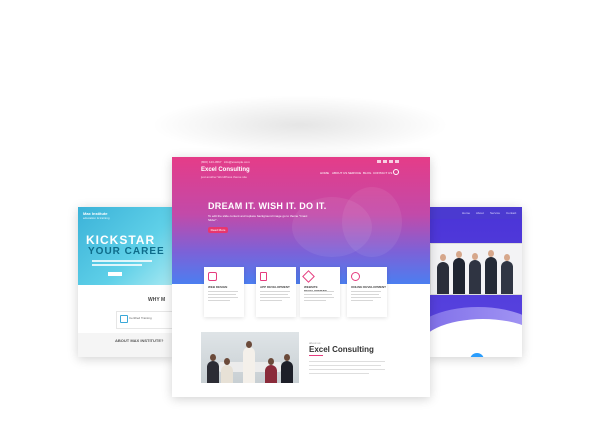 This screenshot has width=600, height=440. What do you see at coordinates (121, 240) in the screenshot?
I see `left-headline-1: KICKSTAR` at bounding box center [121, 240].